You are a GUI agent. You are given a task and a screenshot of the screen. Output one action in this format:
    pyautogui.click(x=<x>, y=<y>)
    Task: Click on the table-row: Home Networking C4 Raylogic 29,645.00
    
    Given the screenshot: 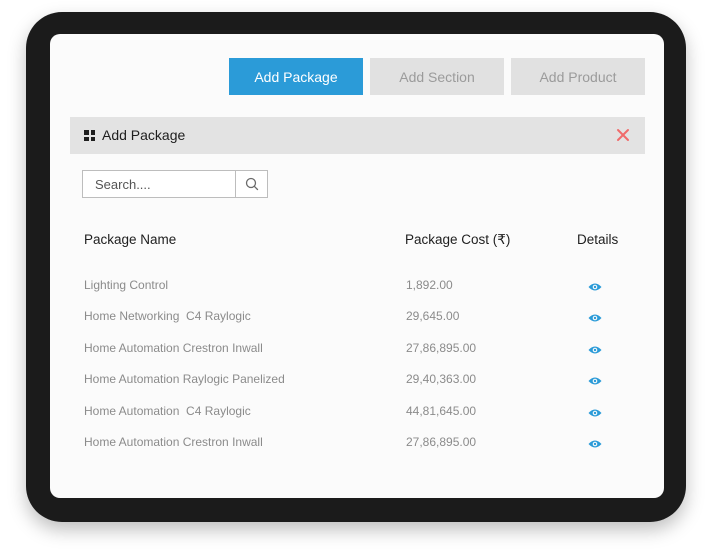 What is the action you would take?
    pyautogui.click(x=357, y=319)
    